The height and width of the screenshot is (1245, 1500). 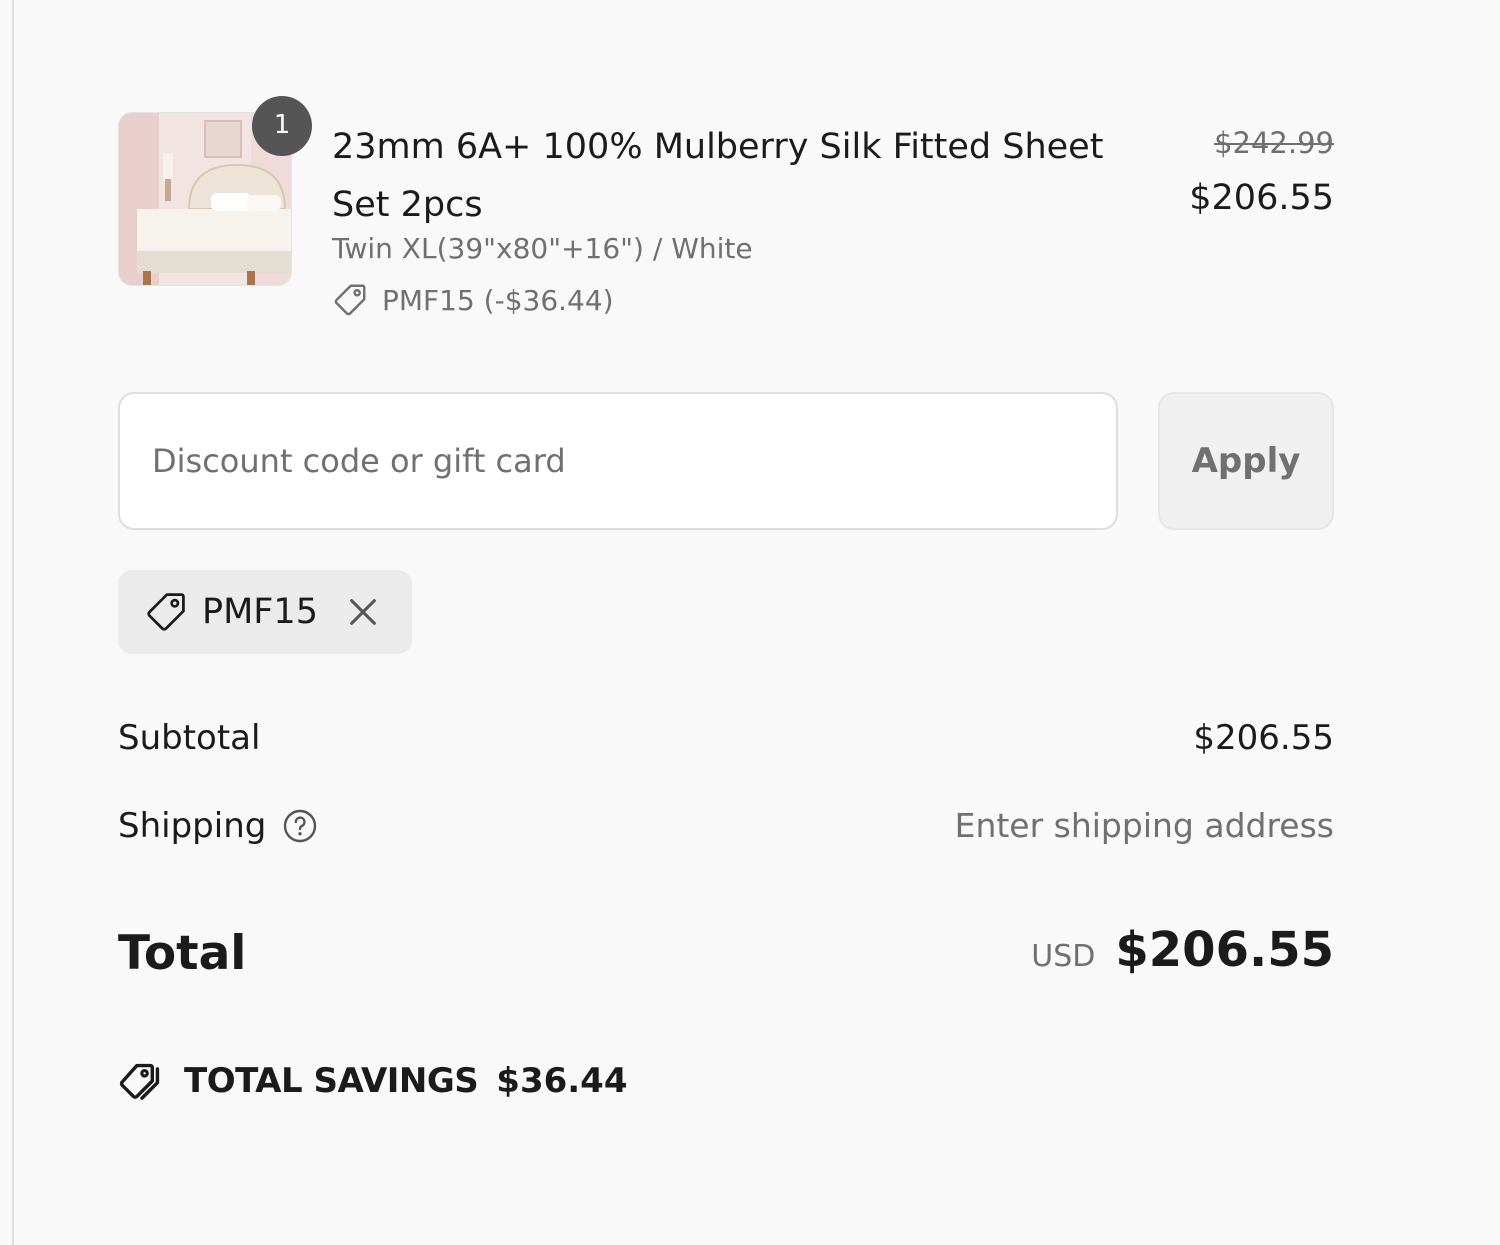 I want to click on line-item-discount-text: PMF15 (-$36.44), so click(x=498, y=300).